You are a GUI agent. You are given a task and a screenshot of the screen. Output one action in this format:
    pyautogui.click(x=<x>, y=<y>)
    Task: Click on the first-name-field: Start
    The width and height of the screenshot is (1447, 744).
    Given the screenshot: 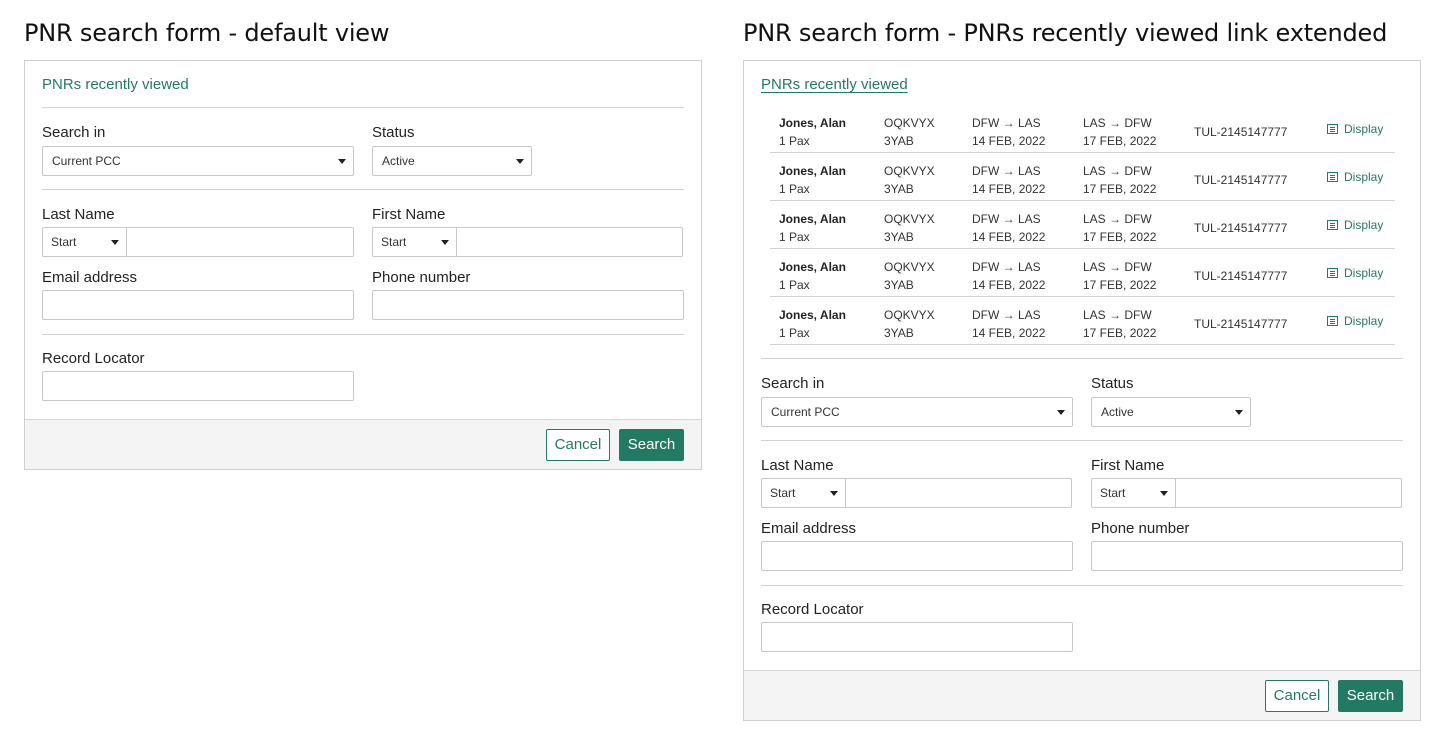 What is the action you would take?
    pyautogui.click(x=1246, y=493)
    